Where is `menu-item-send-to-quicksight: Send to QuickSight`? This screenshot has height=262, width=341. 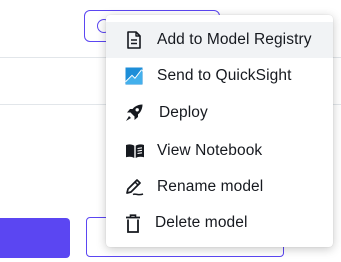
menu-item-send-to-quicksight: Send to QuickSight is located at coordinates (219, 76).